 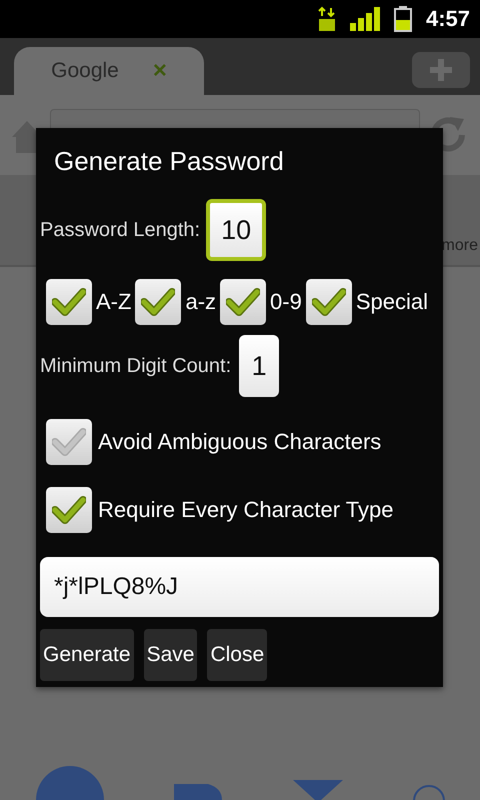 I want to click on clock: 4:57, so click(x=448, y=19).